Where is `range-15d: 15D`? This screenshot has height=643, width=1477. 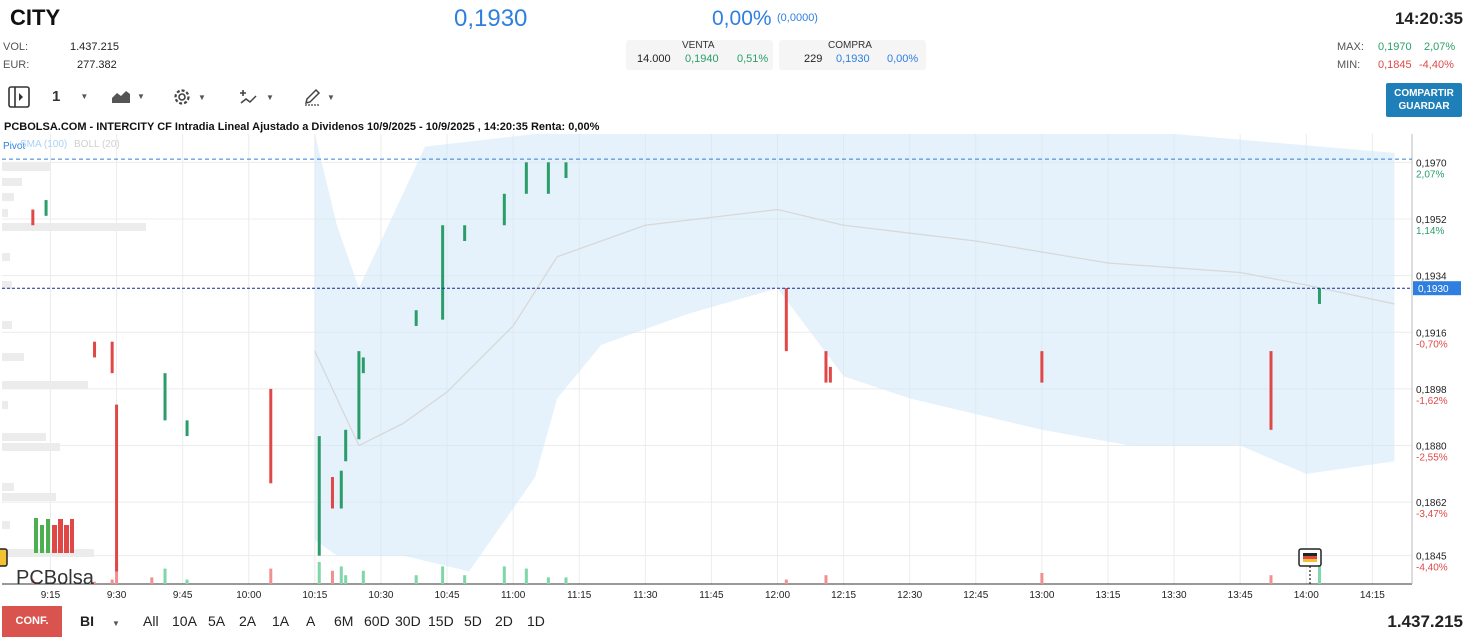
range-15d: 15D is located at coordinates (441, 621).